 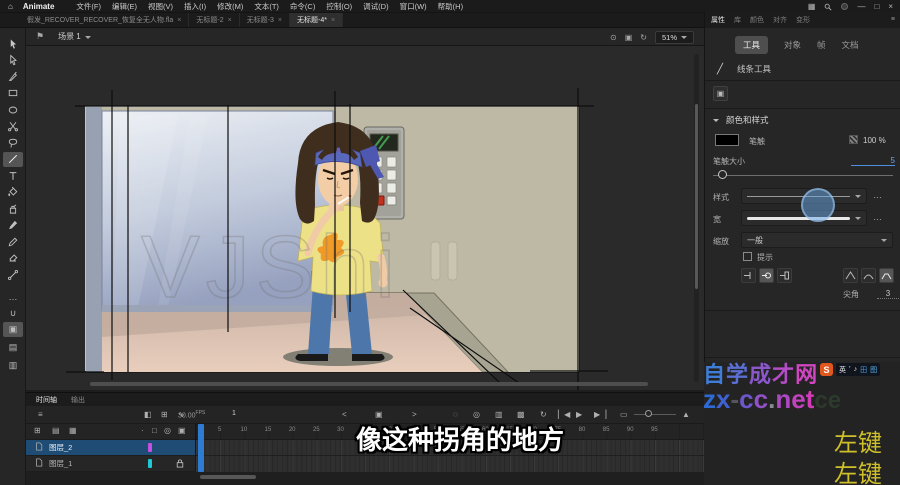 What do you see at coordinates (13, 159) in the screenshot?
I see `line-tool` at bounding box center [13, 159].